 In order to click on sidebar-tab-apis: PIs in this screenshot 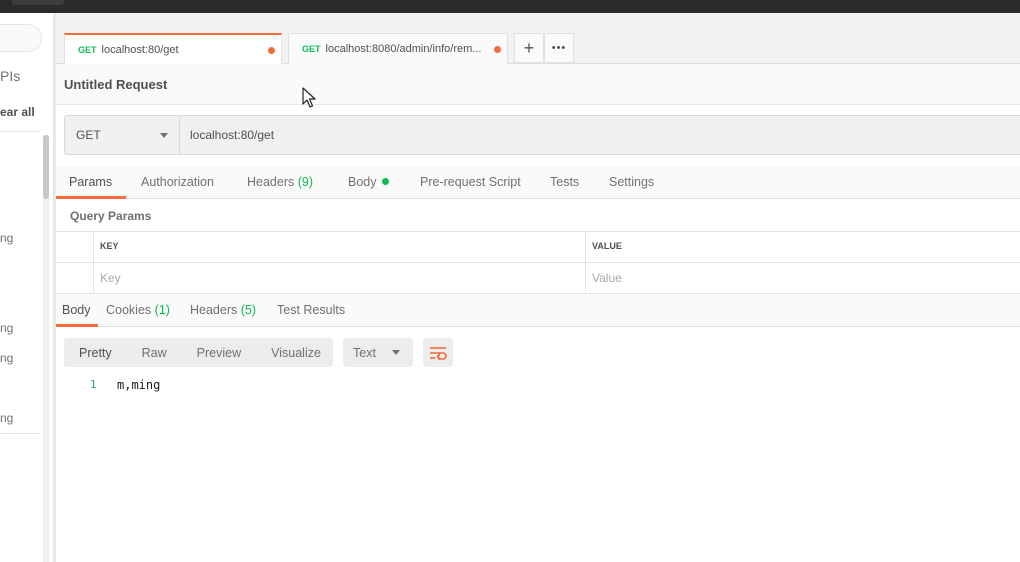, I will do `click(10, 76)`.